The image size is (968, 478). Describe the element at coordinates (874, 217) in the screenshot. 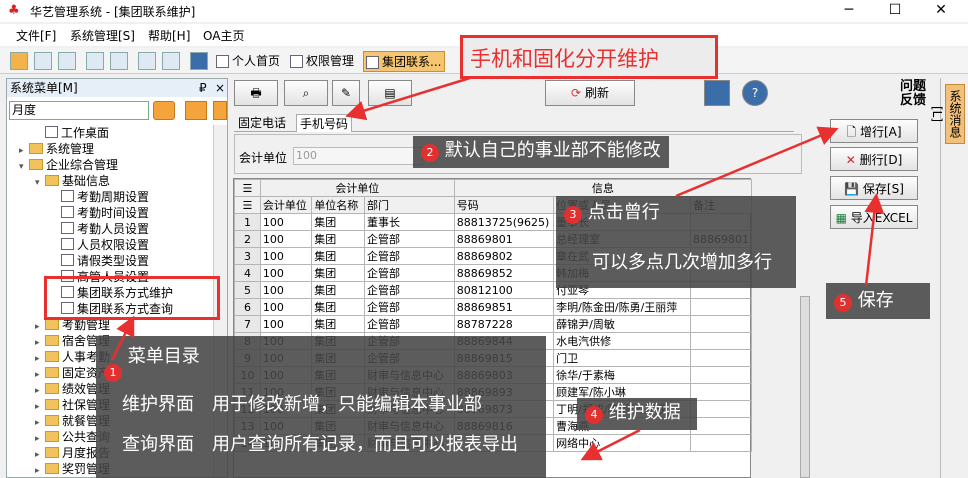

I see `import-excel-button: ▦ 导入EXCEL` at that location.